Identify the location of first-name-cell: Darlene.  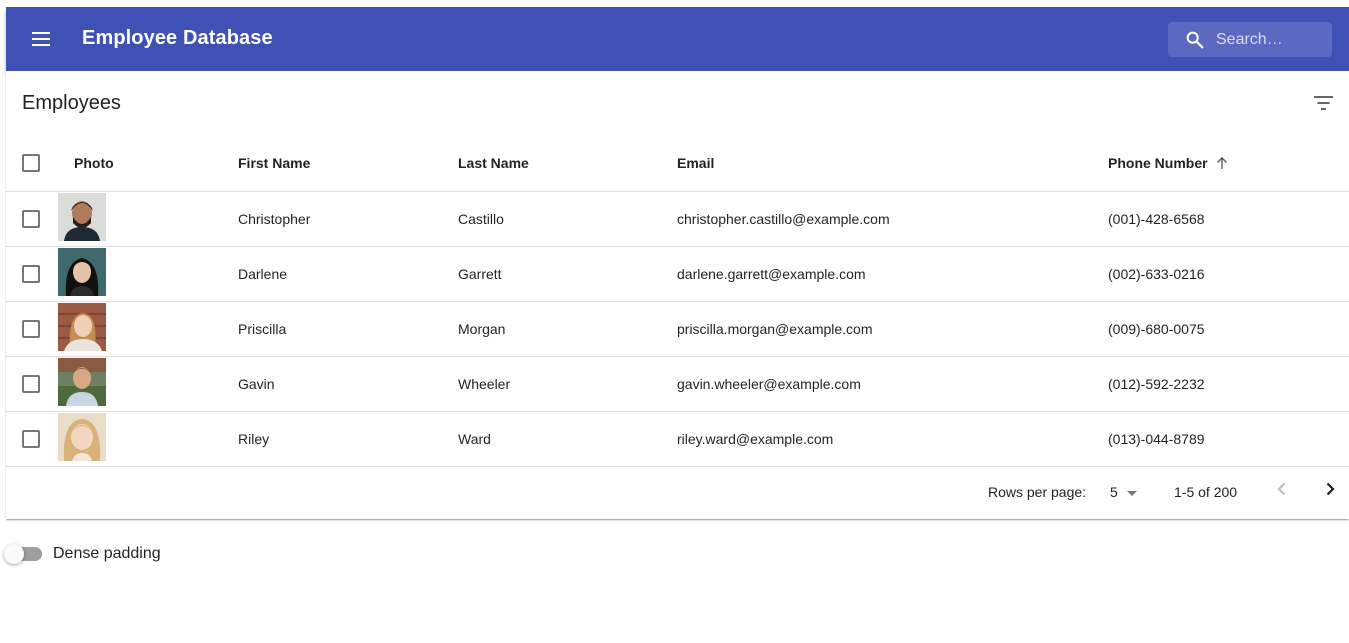
(263, 274).